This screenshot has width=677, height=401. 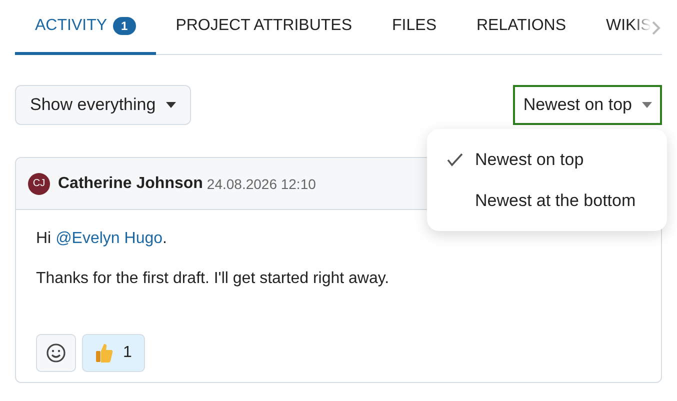 What do you see at coordinates (213, 279) in the screenshot?
I see `comment-text: Thanks for the first draft. I'll get started right away.` at bounding box center [213, 279].